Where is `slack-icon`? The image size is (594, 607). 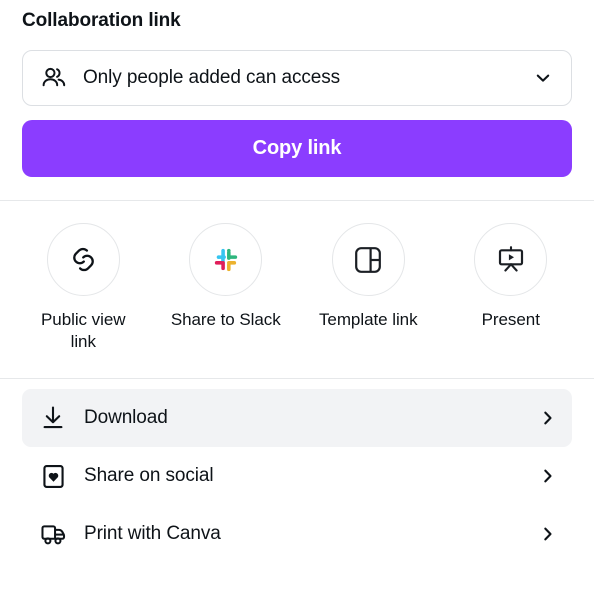
slack-icon is located at coordinates (226, 260).